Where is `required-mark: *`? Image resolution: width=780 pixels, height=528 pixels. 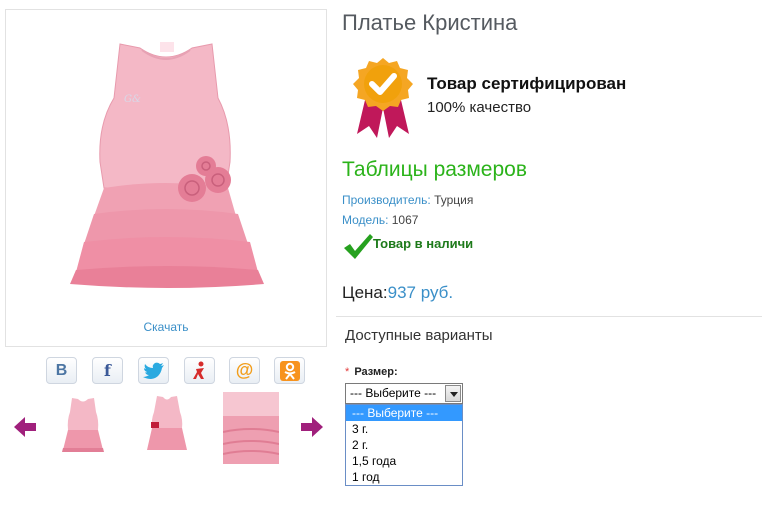
required-mark: * is located at coordinates (347, 372).